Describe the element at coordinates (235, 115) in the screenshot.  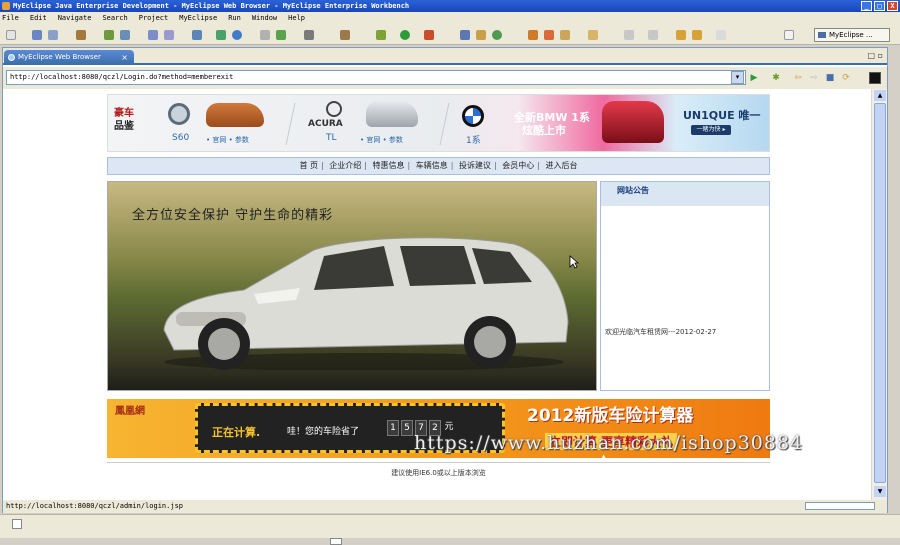
I see `volvo-car-image` at that location.